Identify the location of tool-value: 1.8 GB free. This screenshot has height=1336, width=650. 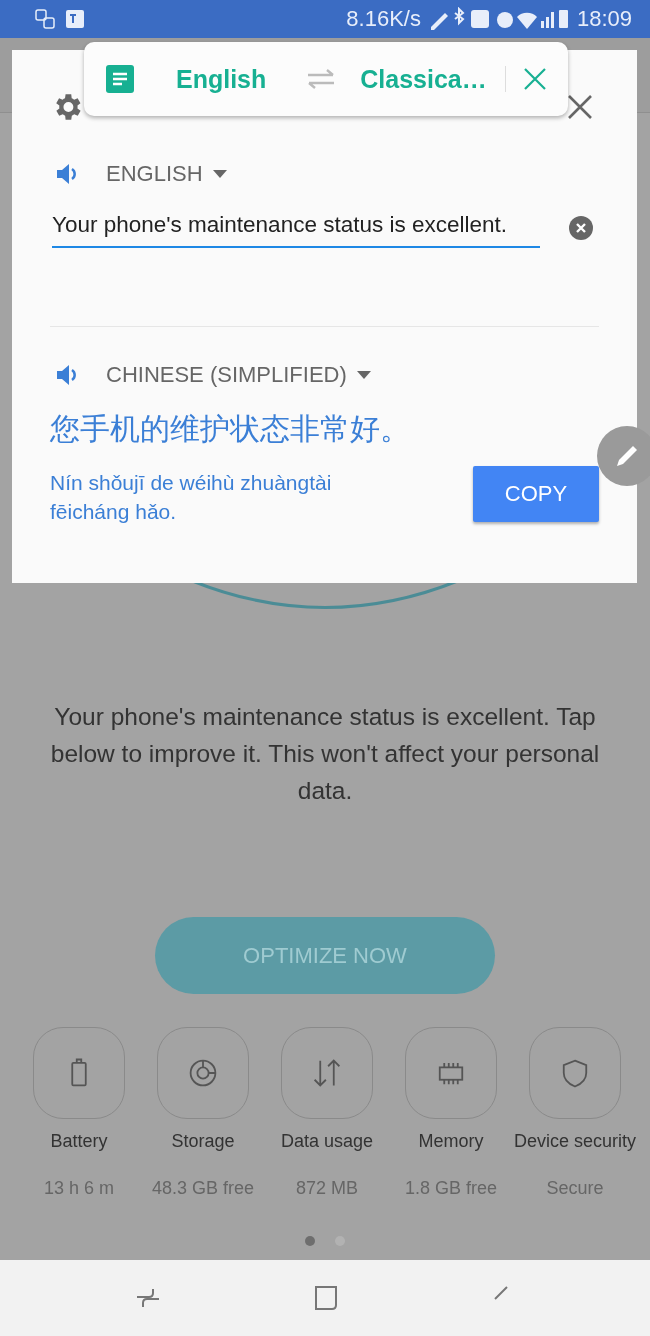
(451, 1188).